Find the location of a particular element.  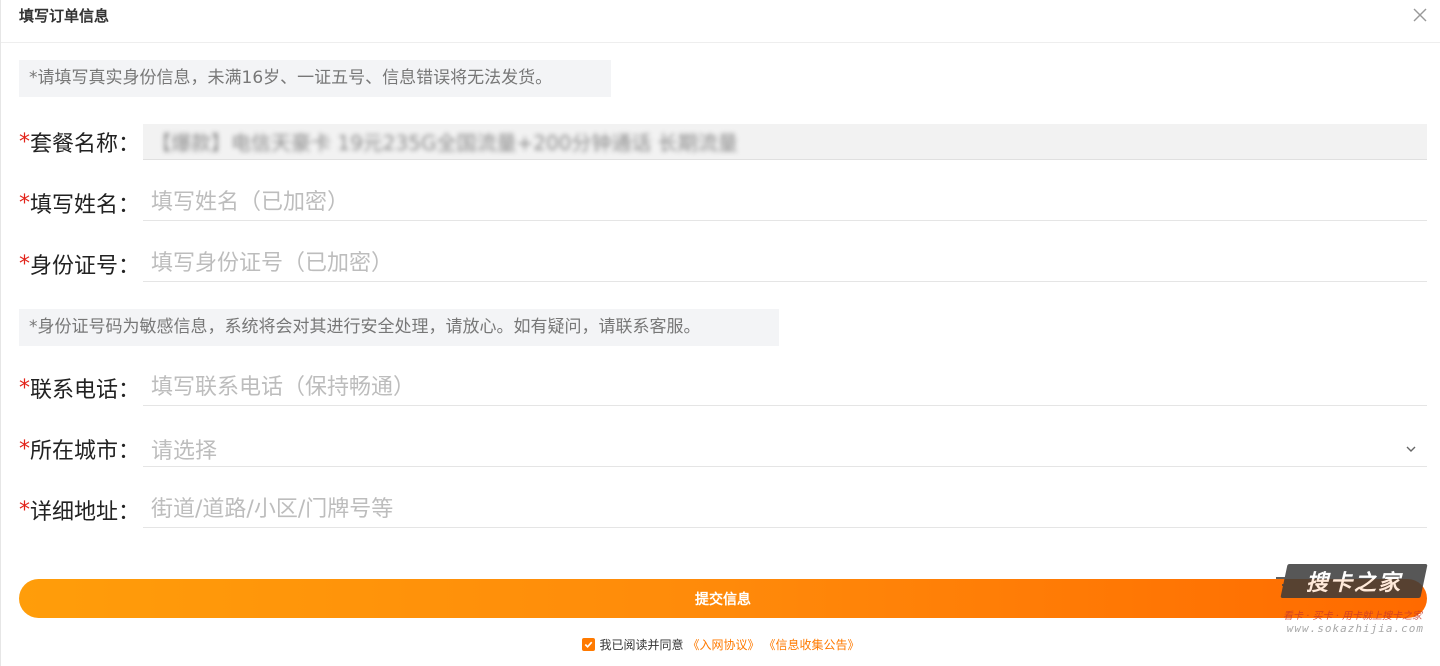

name-field: * 填写姓名： is located at coordinates (723, 203).